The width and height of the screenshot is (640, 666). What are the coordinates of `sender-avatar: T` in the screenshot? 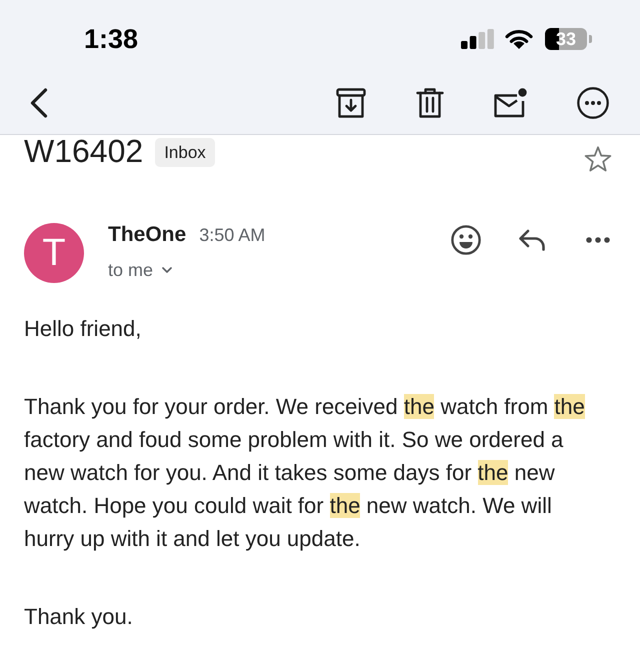 It's located at (54, 253).